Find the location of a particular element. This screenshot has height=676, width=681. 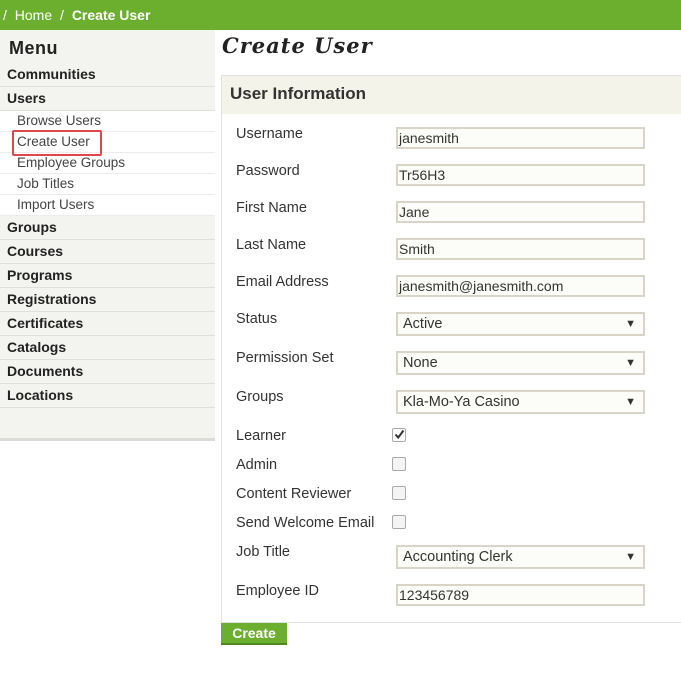

sidebar-item-users: Users is located at coordinates (107, 99).